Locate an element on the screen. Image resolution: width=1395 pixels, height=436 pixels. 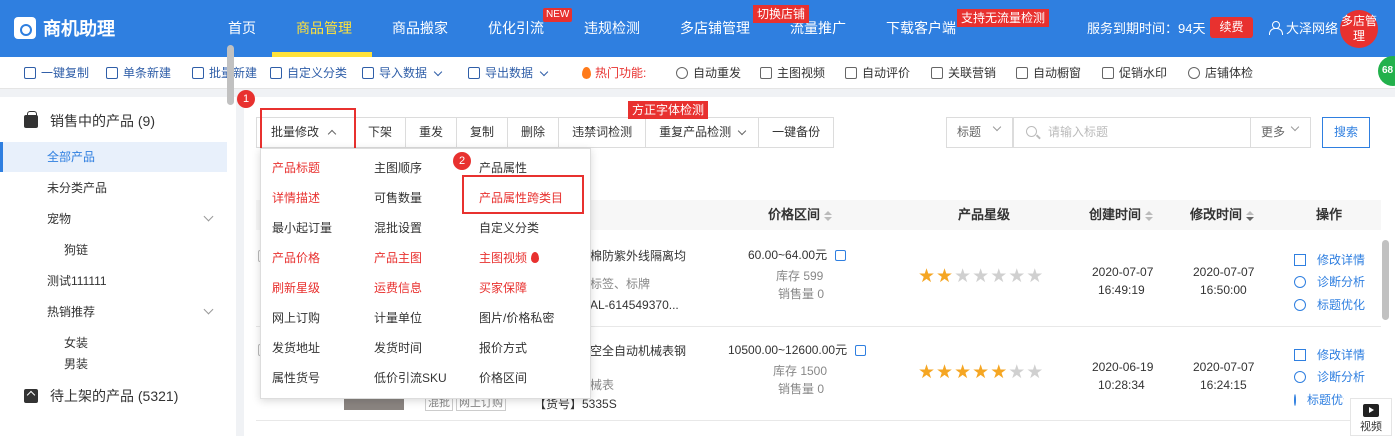
auto-repost: 自动重发 is located at coordinates (708, 73).